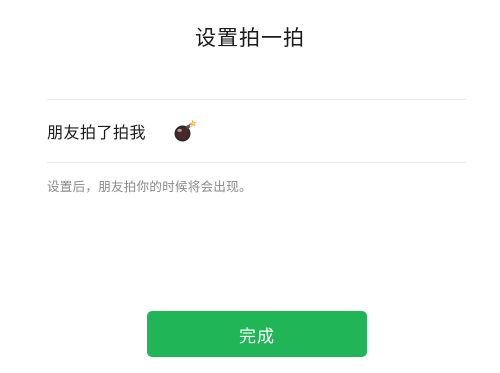  Describe the element at coordinates (256, 162) in the screenshot. I see `divider-bottom` at that location.